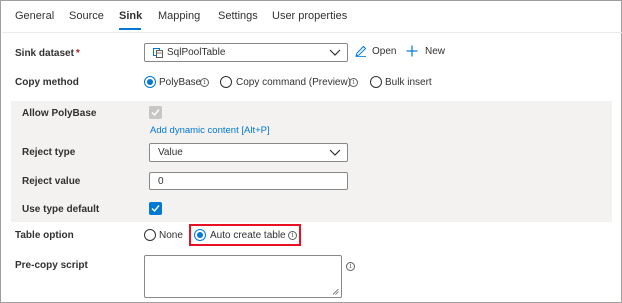 Image resolution: width=622 pixels, height=303 pixels. I want to click on radio-table-none-label: None, so click(171, 235).